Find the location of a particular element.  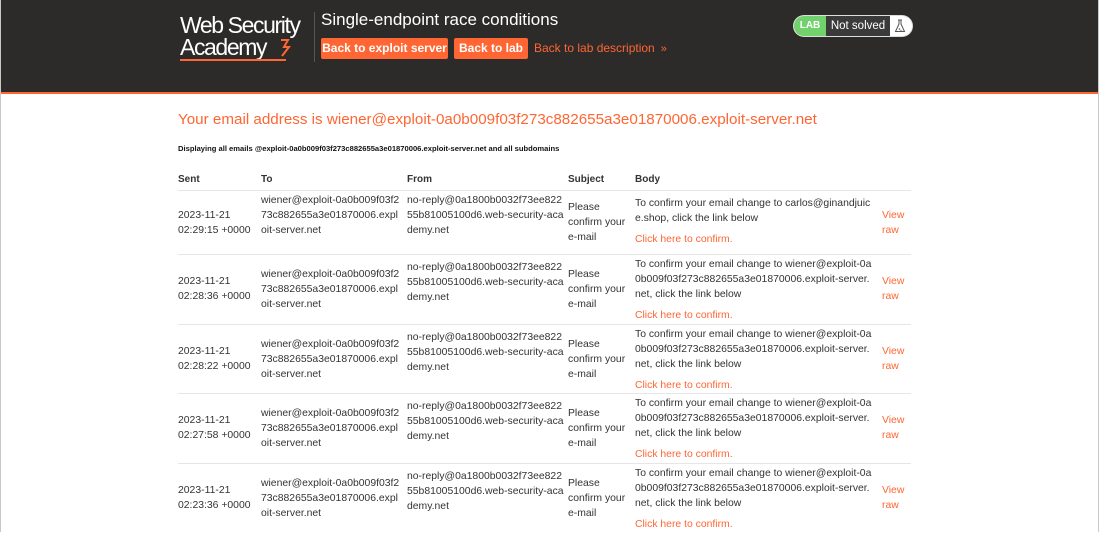

back-to-lab-button: Back to lab is located at coordinates (491, 48).